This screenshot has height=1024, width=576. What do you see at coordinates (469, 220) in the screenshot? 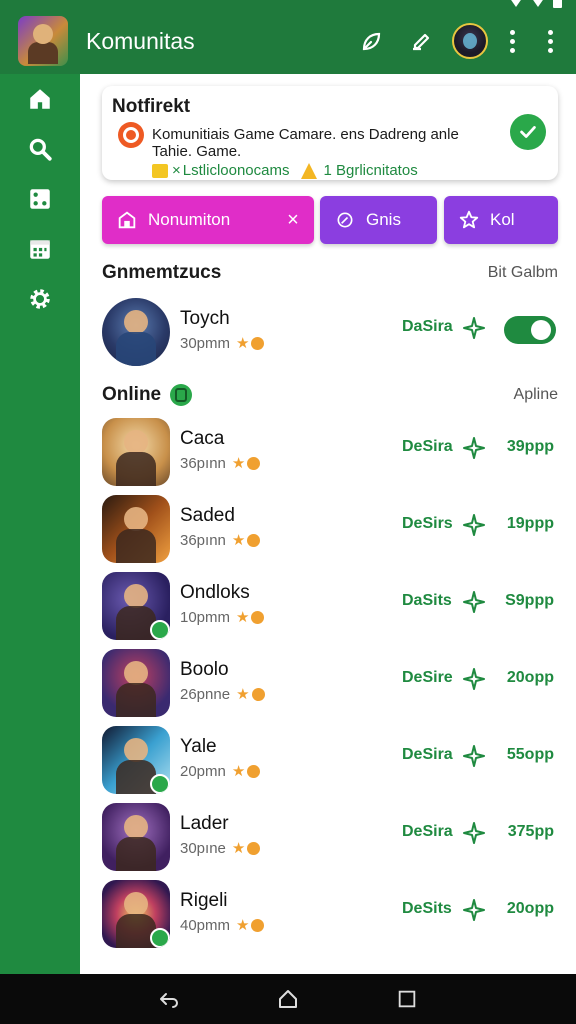
I see `star-icon` at bounding box center [469, 220].